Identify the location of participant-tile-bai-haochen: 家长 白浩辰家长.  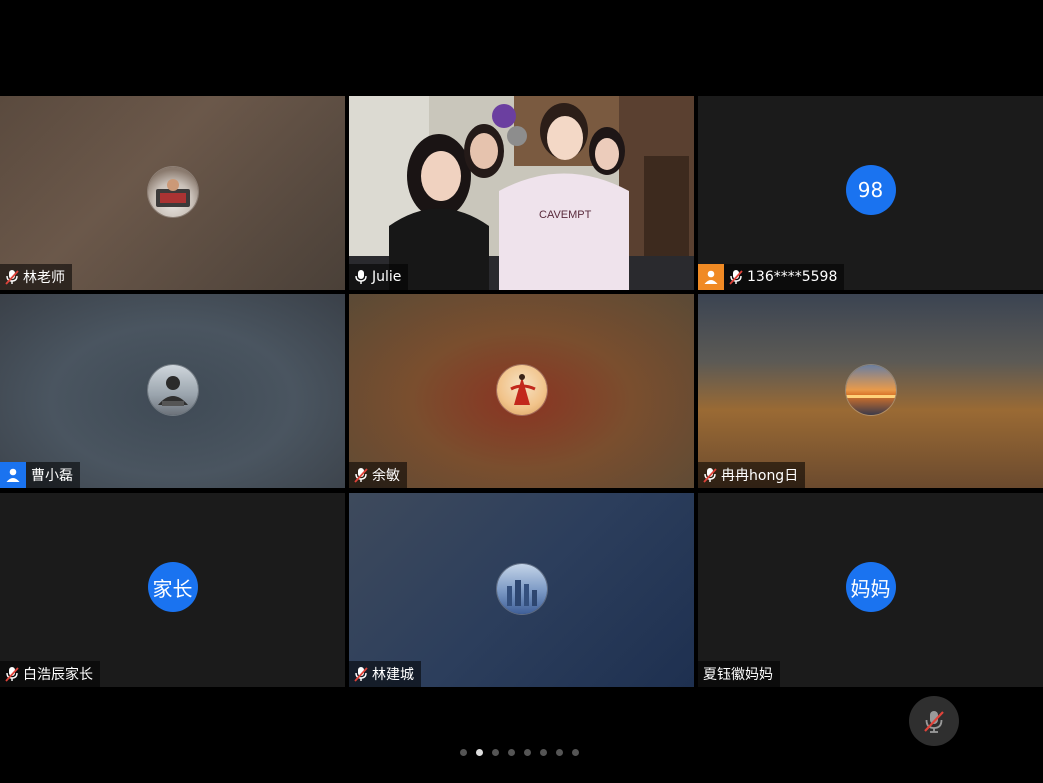
(172, 590).